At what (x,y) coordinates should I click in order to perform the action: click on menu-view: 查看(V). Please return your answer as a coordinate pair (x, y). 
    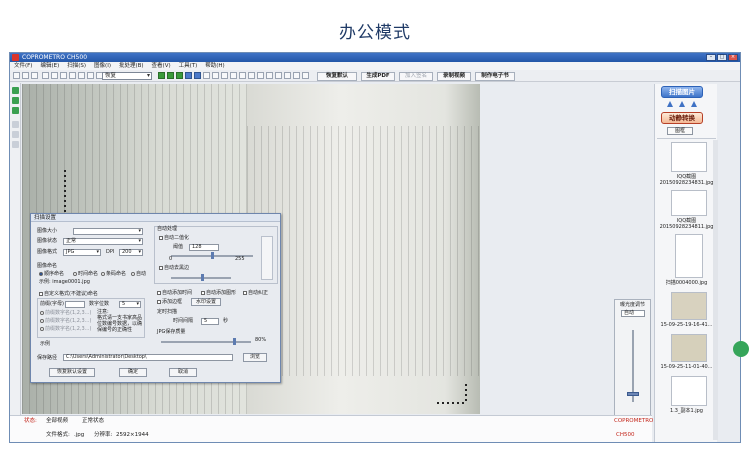
    Looking at the image, I should click on (161, 66).